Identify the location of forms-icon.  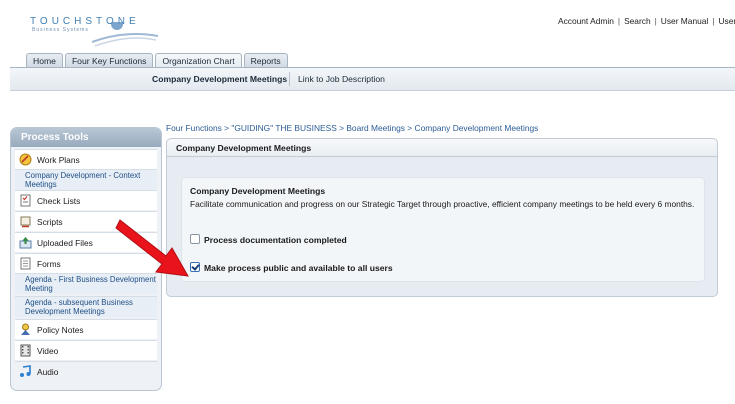
(25, 263).